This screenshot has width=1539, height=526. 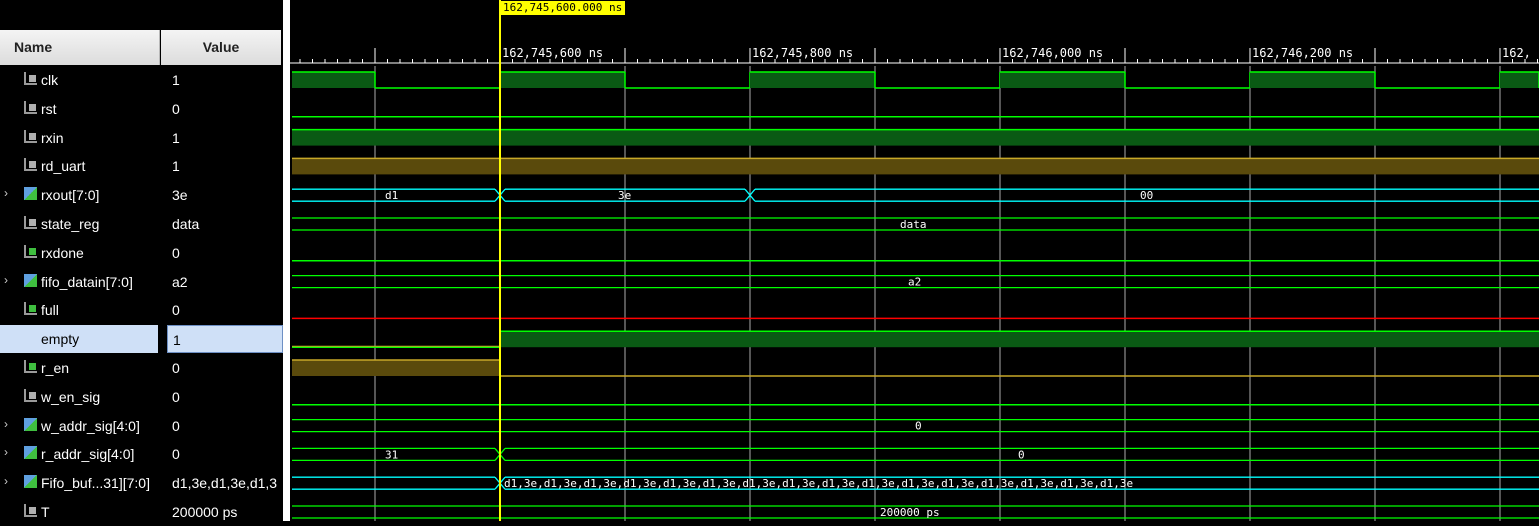 I want to click on signal-row: rd_uart 1, so click(x=141, y=166).